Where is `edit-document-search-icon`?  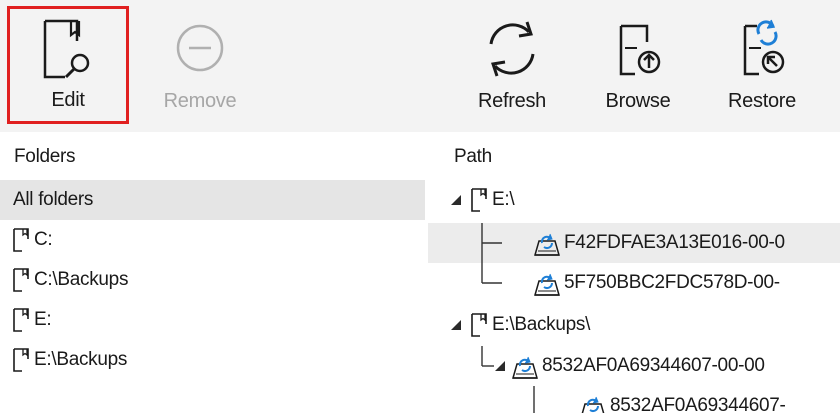
edit-document-search-icon is located at coordinates (66, 49).